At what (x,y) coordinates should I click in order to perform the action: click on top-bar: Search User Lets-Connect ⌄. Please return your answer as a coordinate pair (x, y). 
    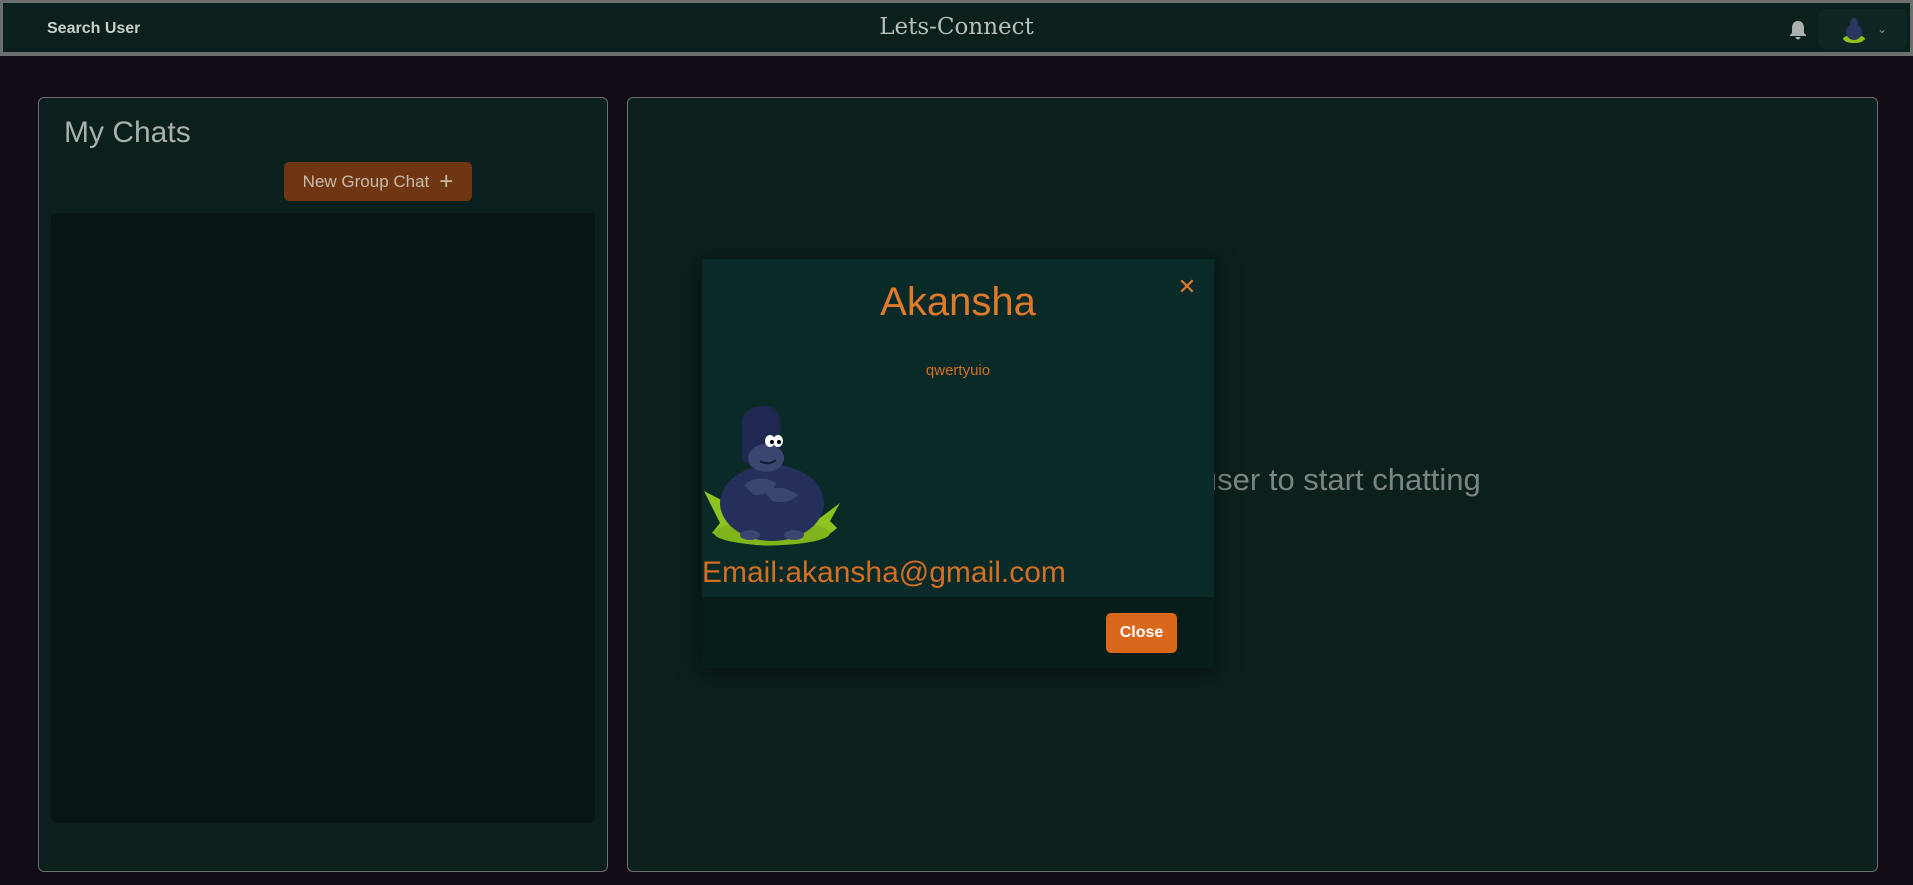
    Looking at the image, I should click on (956, 28).